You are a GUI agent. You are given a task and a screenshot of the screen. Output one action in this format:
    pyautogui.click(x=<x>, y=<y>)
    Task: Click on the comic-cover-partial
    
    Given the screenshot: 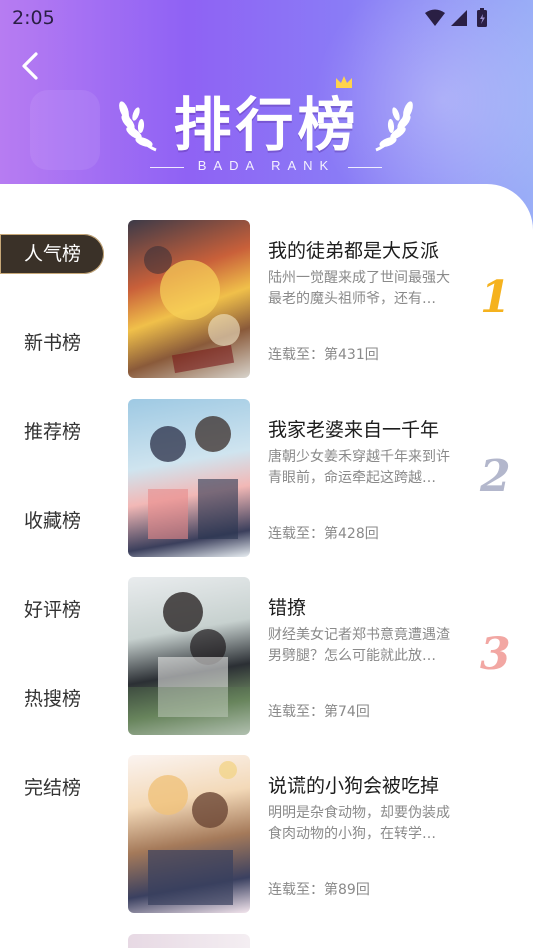 What is the action you would take?
    pyautogui.click(x=189, y=941)
    